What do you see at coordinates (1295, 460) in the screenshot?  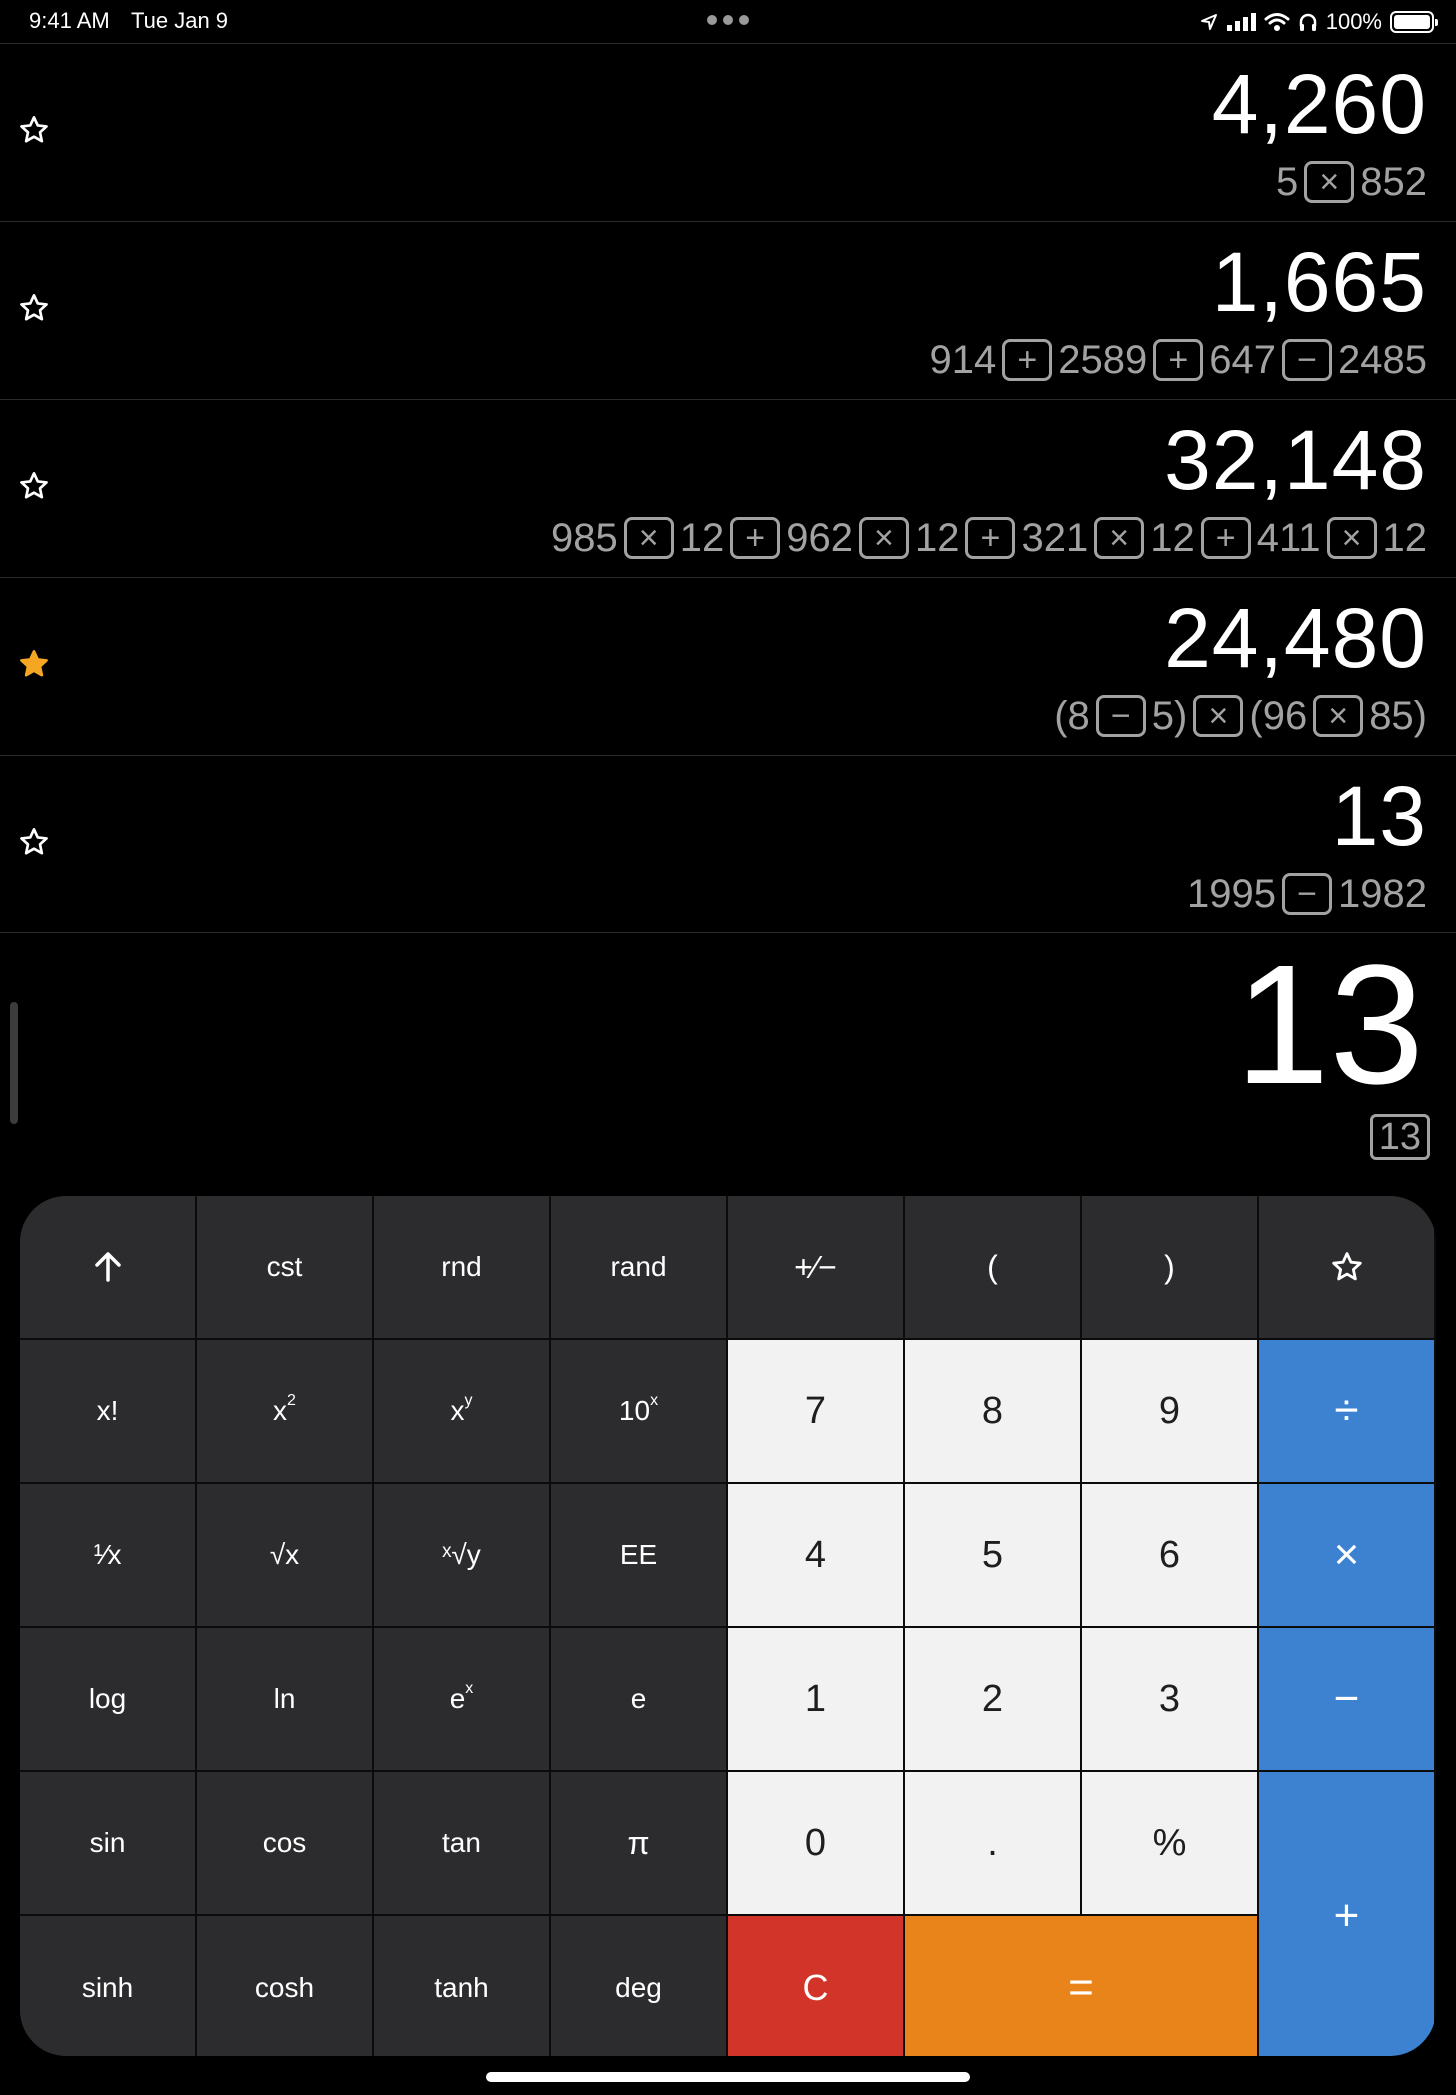 I see `history-result: 32,148` at bounding box center [1295, 460].